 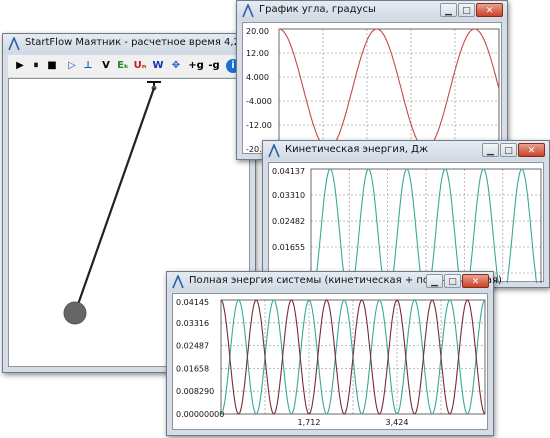 I want to click on pendulum-bob, so click(x=75, y=313).